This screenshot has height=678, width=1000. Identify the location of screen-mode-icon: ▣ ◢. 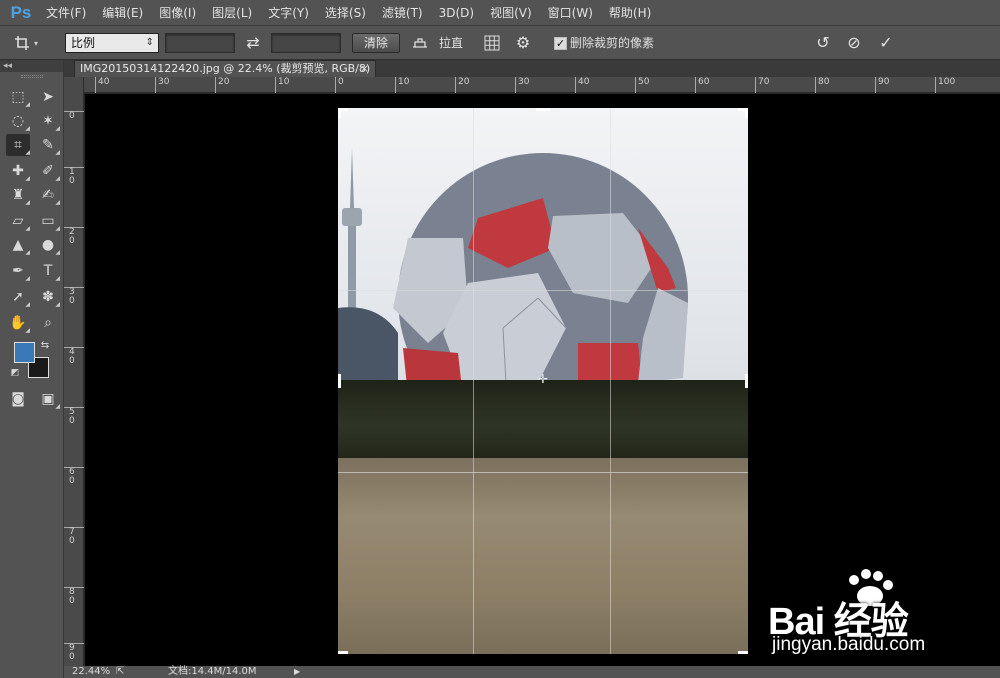
(48, 399).